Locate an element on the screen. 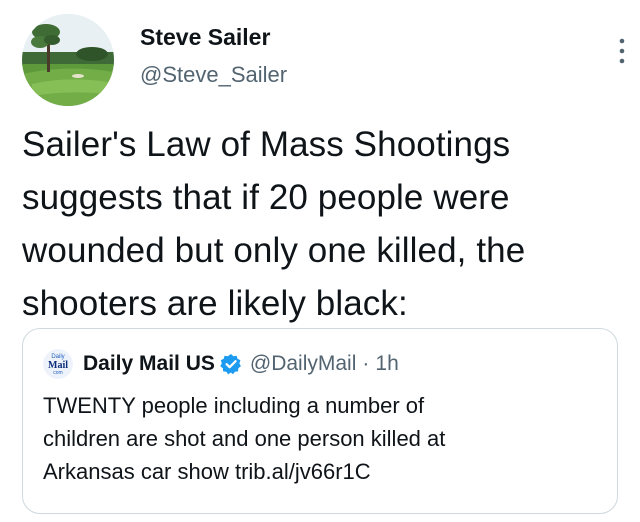  author-handle: @Steve_Sailer is located at coordinates (213, 75).